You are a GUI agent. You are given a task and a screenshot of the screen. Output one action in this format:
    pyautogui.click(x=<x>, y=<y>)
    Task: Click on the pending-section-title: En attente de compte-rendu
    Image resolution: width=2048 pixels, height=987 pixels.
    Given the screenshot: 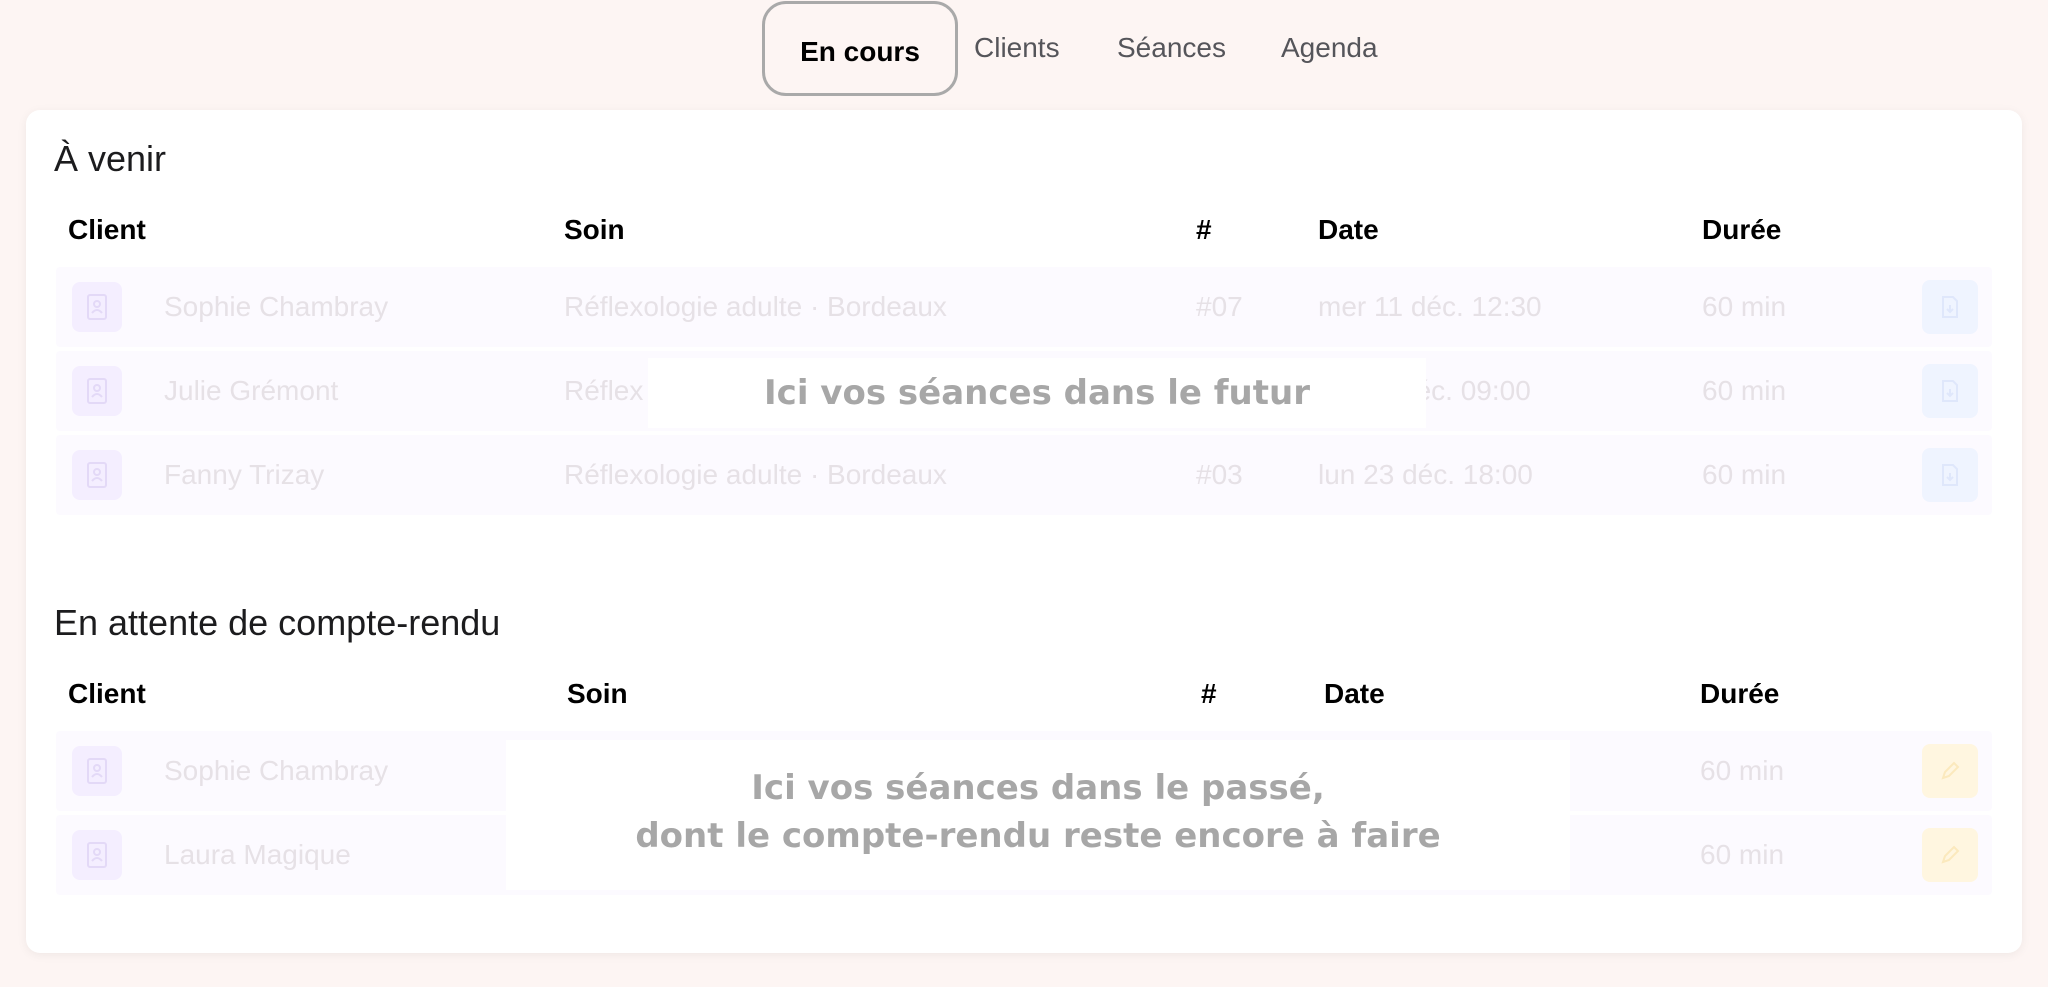 What is the action you would take?
    pyautogui.click(x=277, y=622)
    